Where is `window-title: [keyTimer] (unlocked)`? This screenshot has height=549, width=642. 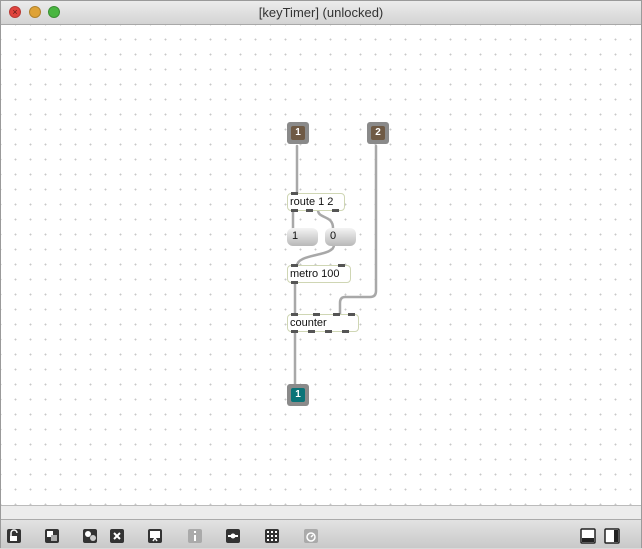 window-title: [keyTimer] (unlocked) is located at coordinates (321, 12).